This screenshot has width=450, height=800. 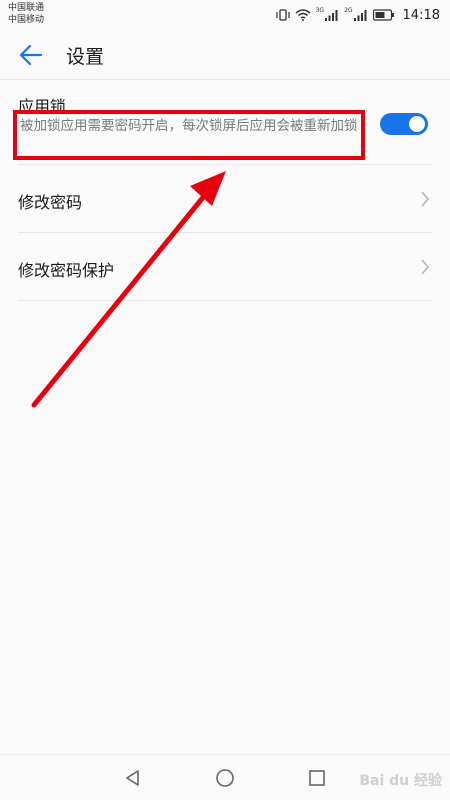 I want to click on status-time: 14:18, so click(x=421, y=15).